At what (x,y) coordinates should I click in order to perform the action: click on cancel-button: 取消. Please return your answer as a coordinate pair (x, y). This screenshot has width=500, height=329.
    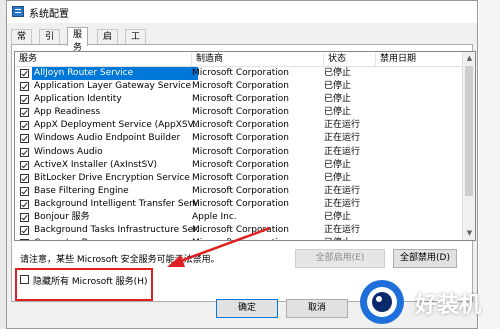
    Looking at the image, I should click on (317, 308).